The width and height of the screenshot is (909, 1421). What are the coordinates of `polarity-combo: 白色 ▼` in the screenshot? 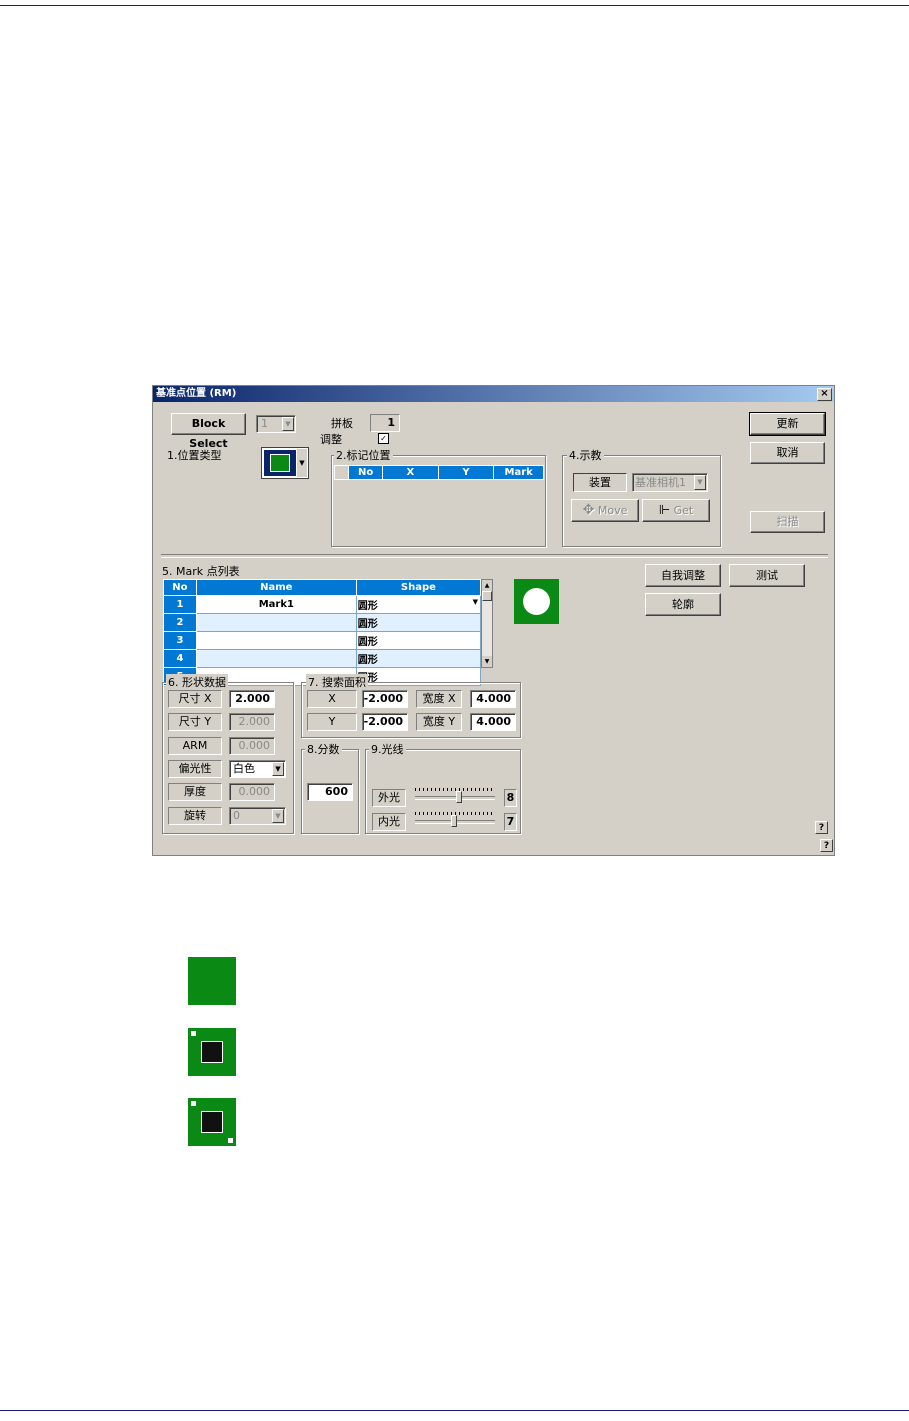 It's located at (257, 769).